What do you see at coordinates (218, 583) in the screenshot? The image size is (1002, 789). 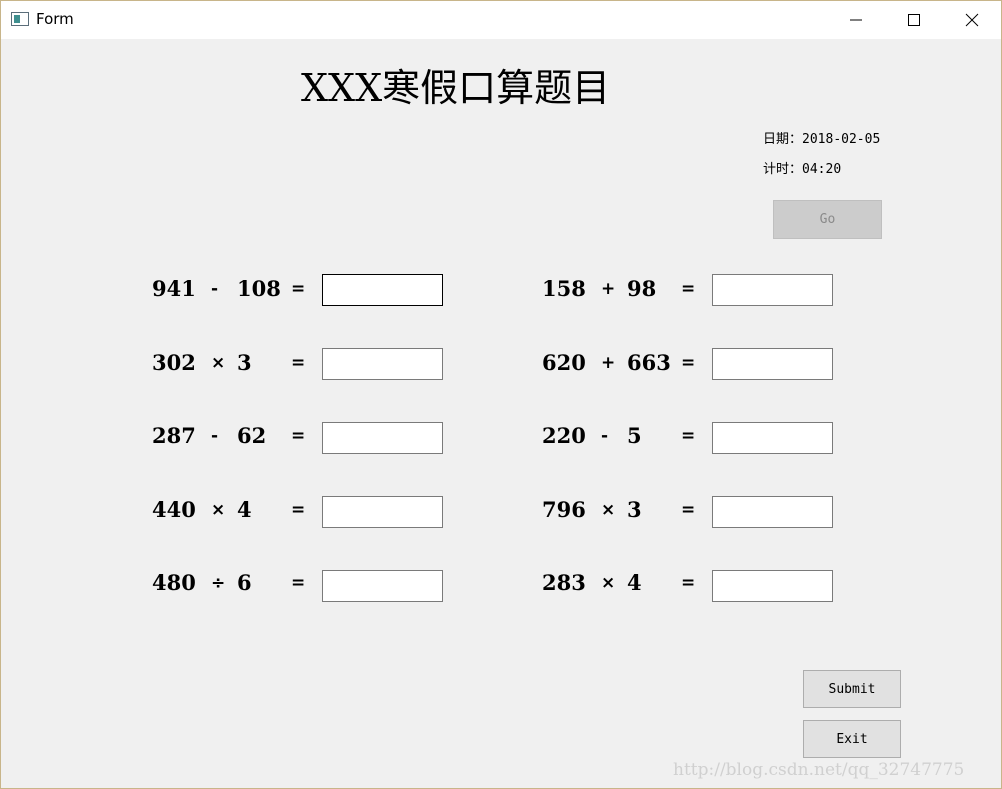 I see `operator: ÷` at bounding box center [218, 583].